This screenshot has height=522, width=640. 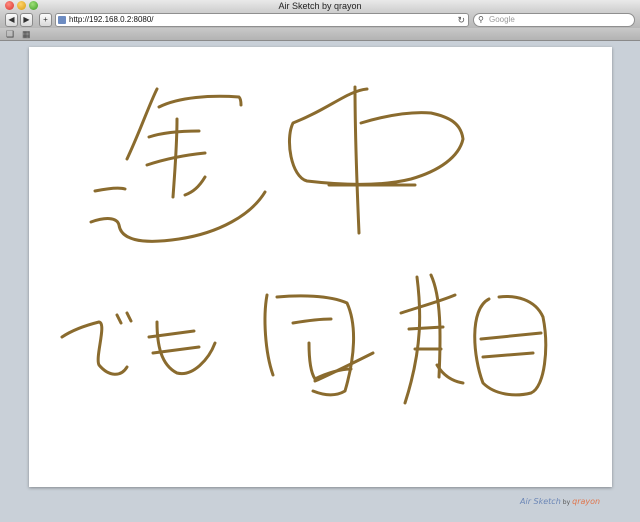 I want to click on top-sites-grid-icon: ▦, so click(x=26, y=34).